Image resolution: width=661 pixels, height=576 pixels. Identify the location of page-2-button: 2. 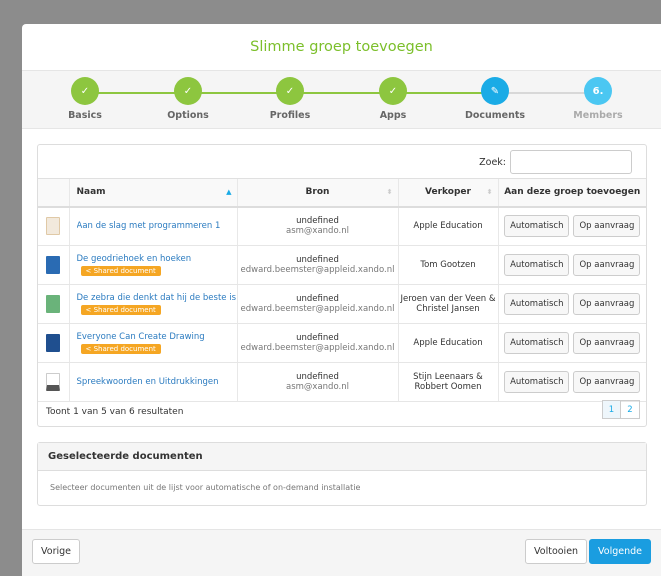
(630, 409).